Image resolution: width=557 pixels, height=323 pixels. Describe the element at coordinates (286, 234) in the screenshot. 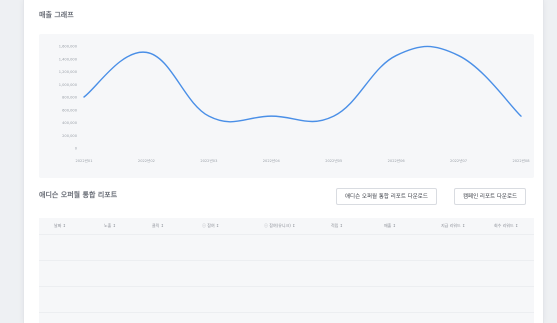

I see `header-divider` at that location.